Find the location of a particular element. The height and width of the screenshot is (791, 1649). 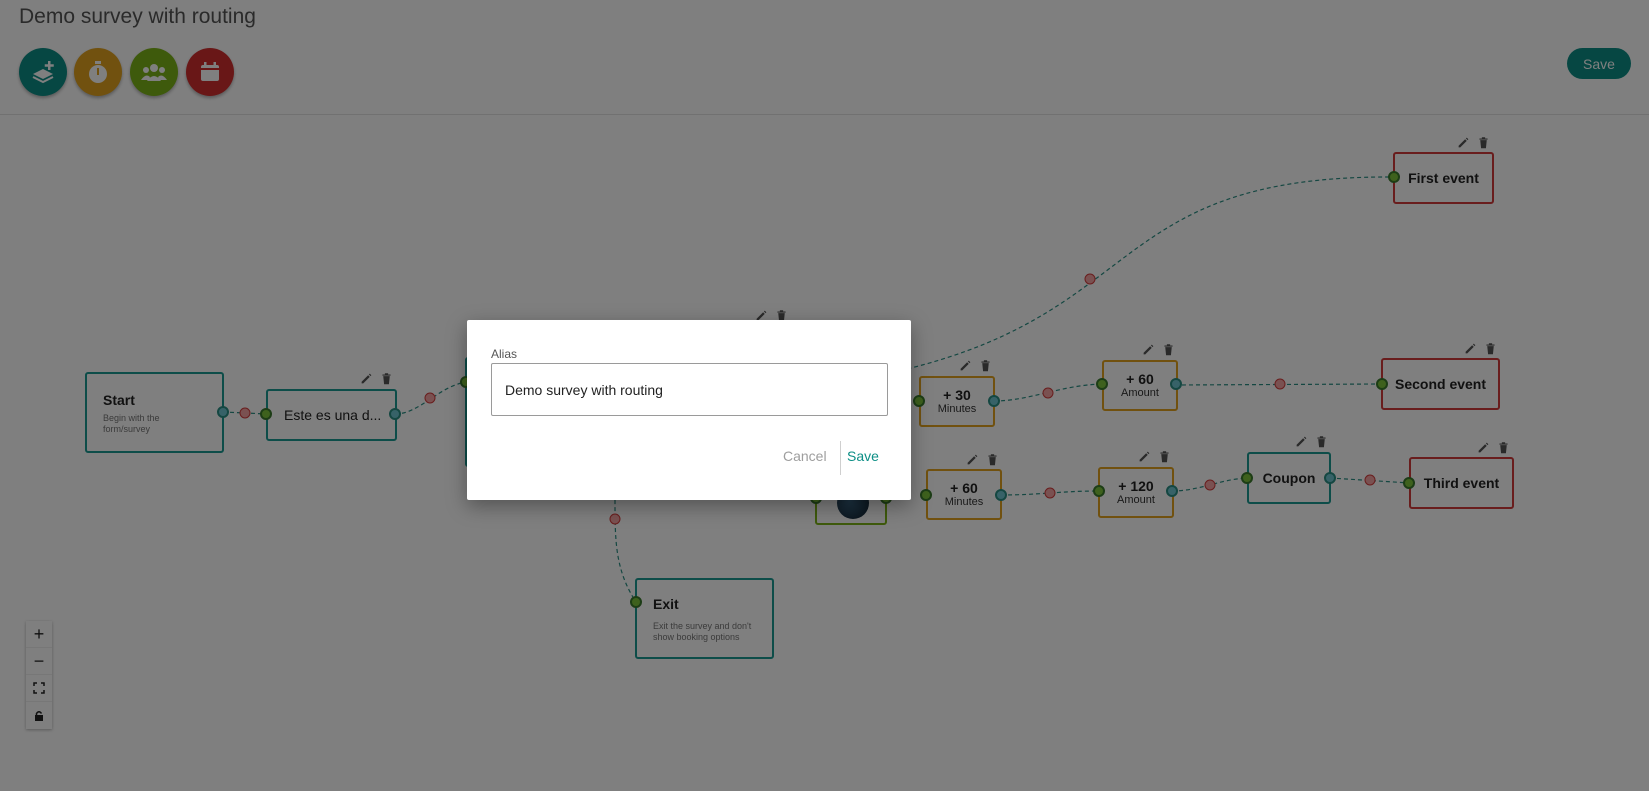

alias-input is located at coordinates (689, 389).